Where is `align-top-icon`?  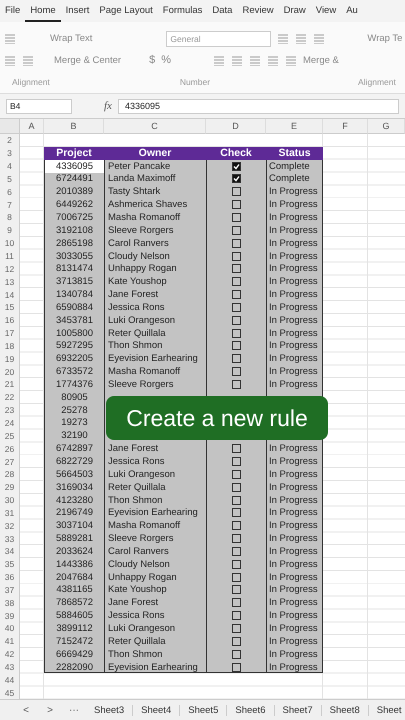 align-top-icon is located at coordinates (283, 38).